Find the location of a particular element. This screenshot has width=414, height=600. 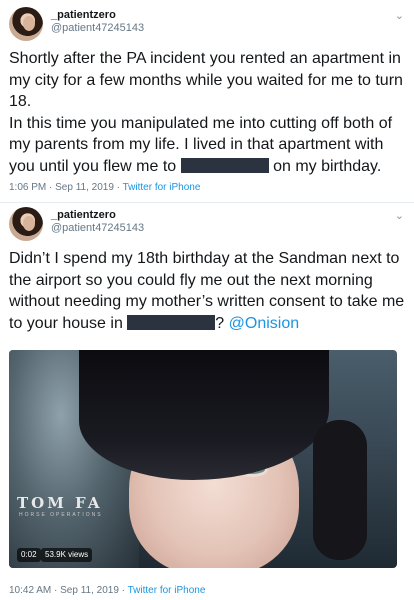

timestamp: 10:42 AM · Sep 11, 2019 · is located at coordinates (68, 590).